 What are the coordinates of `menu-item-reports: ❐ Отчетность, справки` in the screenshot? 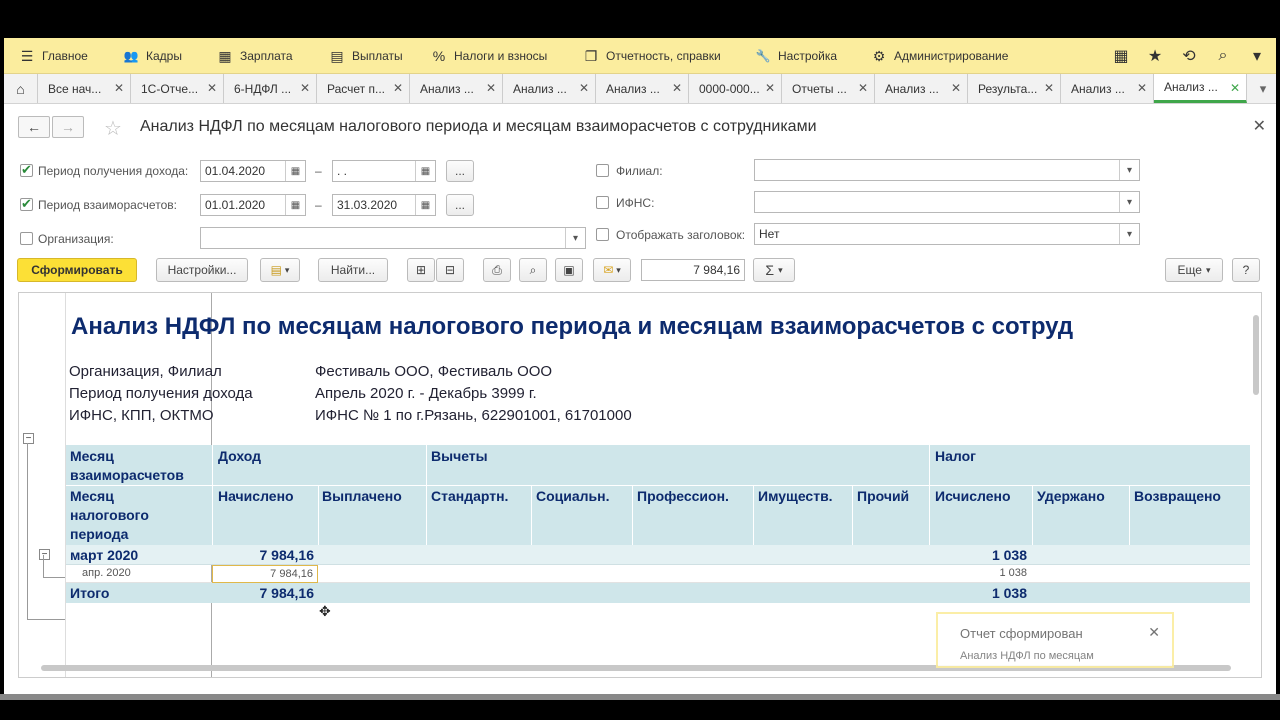 It's located at (651, 56).